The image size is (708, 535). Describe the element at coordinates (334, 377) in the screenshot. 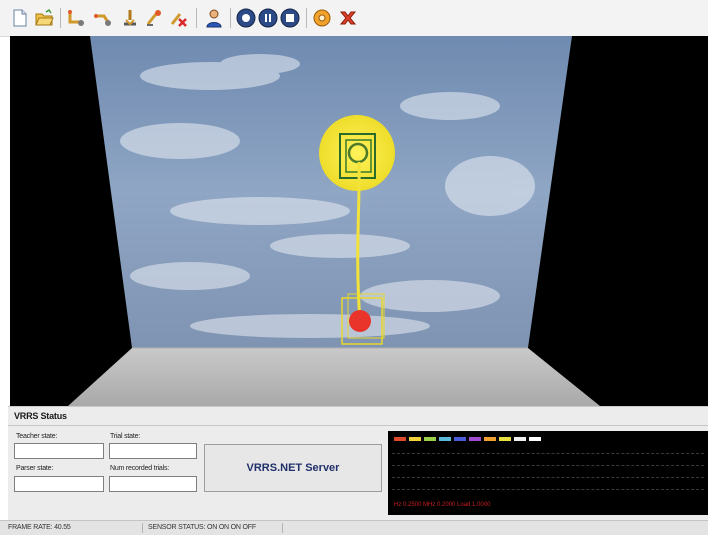

I see `floor` at that location.